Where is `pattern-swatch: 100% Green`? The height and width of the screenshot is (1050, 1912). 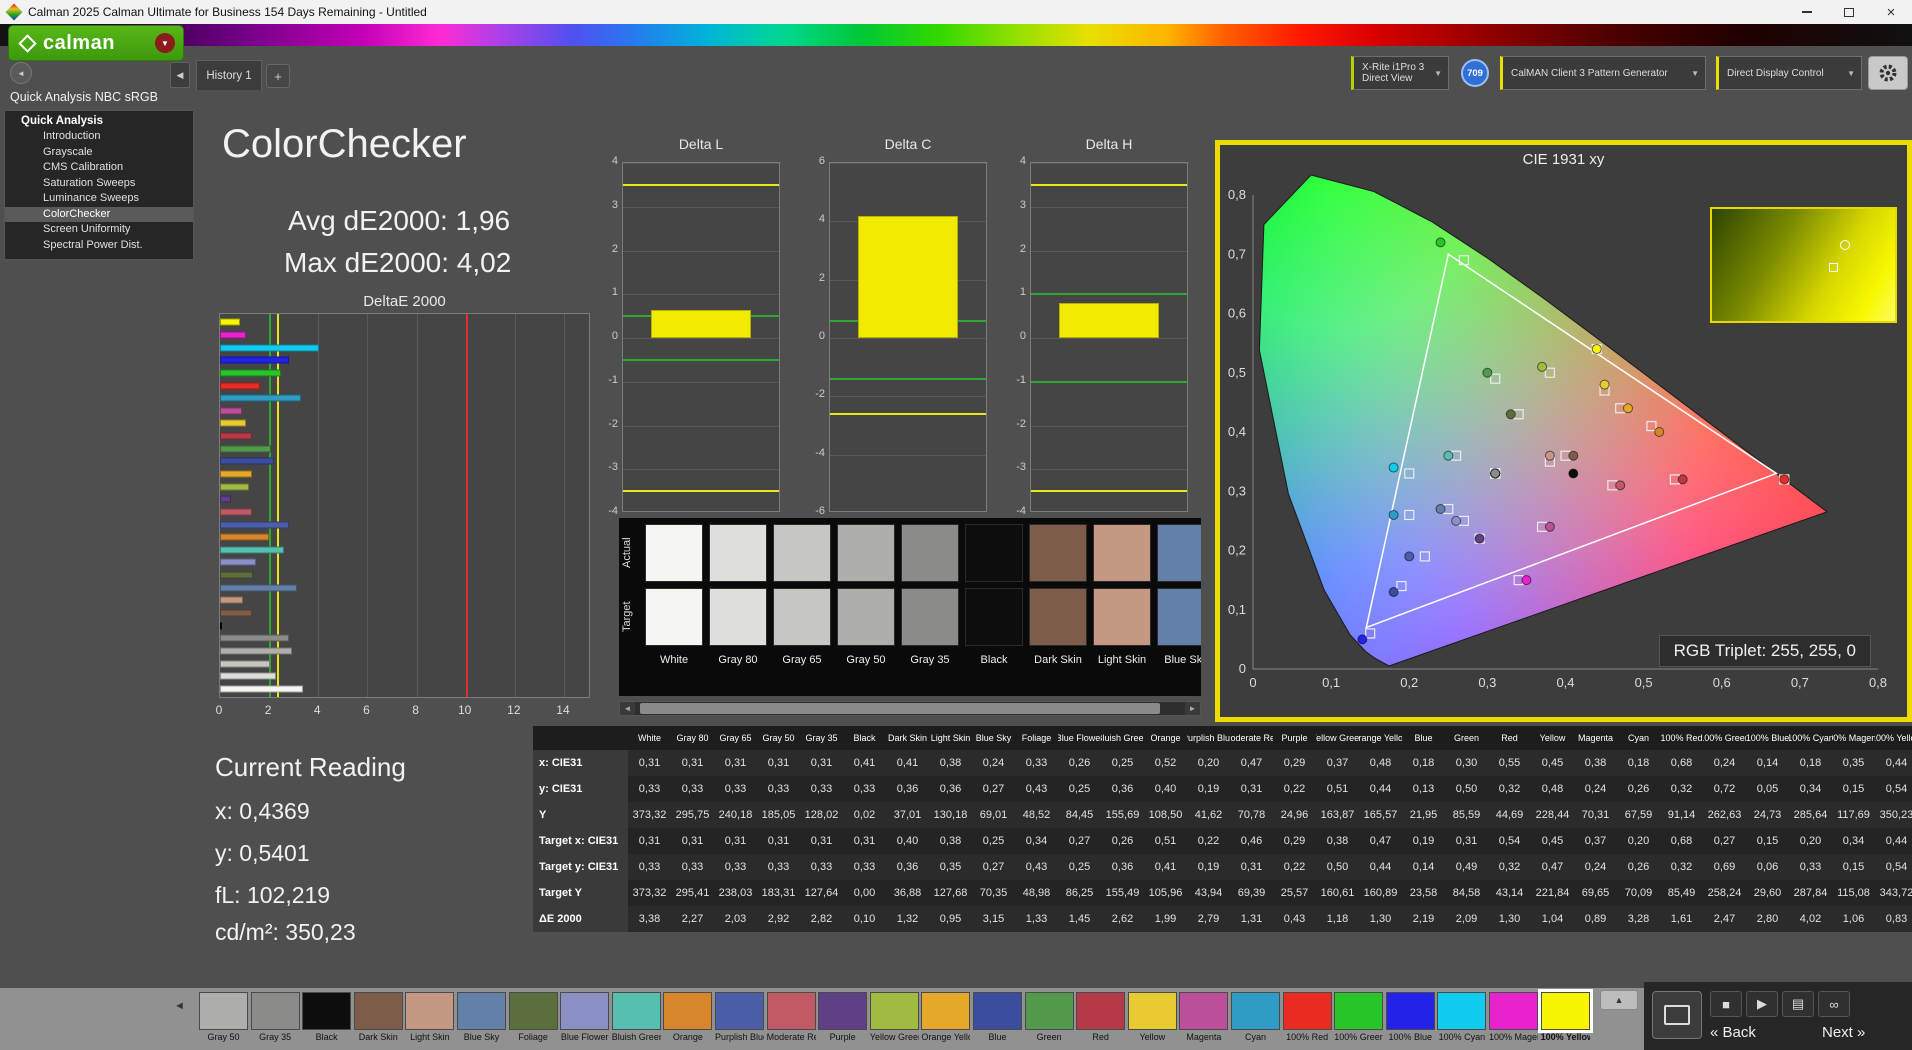
pattern-swatch: 100% Green is located at coordinates (1359, 1020).